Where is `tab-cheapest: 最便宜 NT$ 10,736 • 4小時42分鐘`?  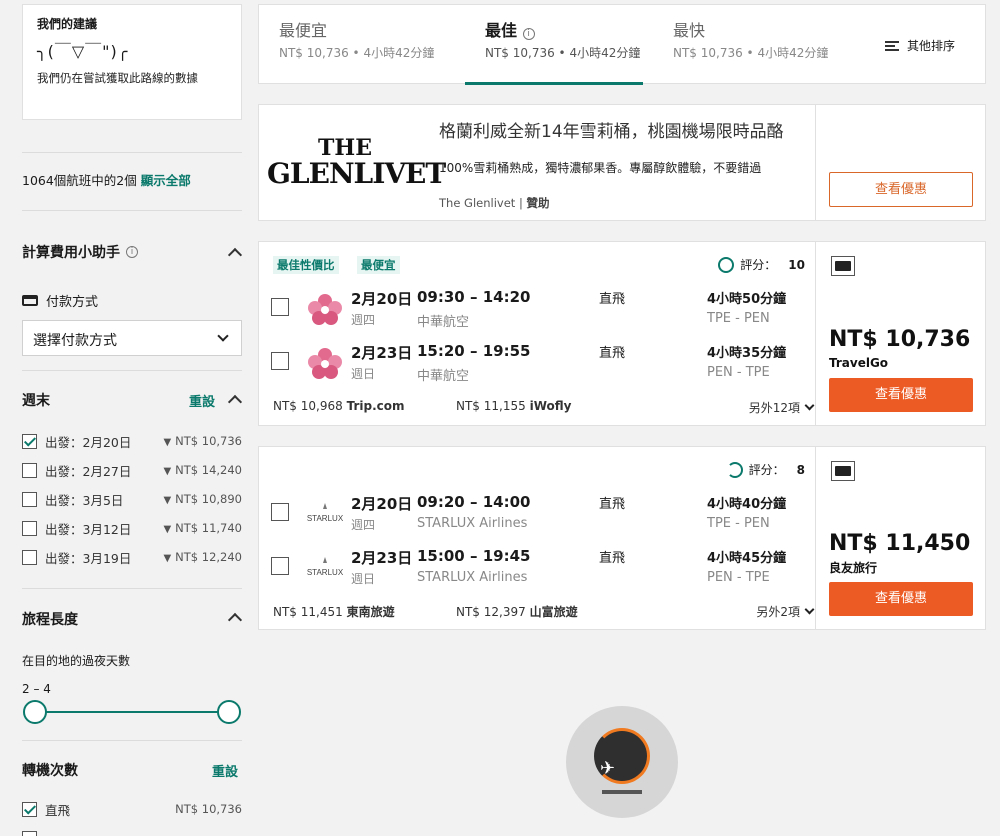 tab-cheapest: 最便宜 NT$ 10,736 • 4小時42分鐘 is located at coordinates (358, 45).